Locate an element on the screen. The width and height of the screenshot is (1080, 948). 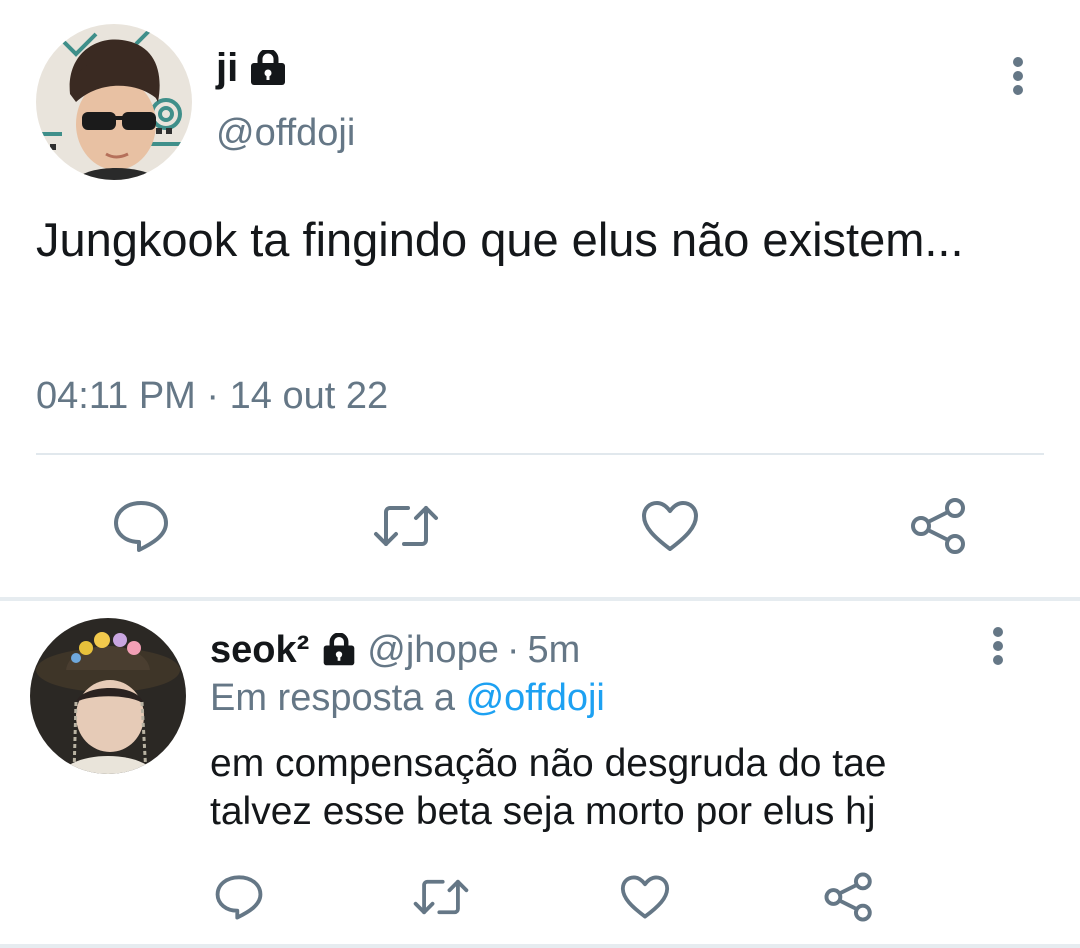
handle: @offdoji is located at coordinates (285, 133).